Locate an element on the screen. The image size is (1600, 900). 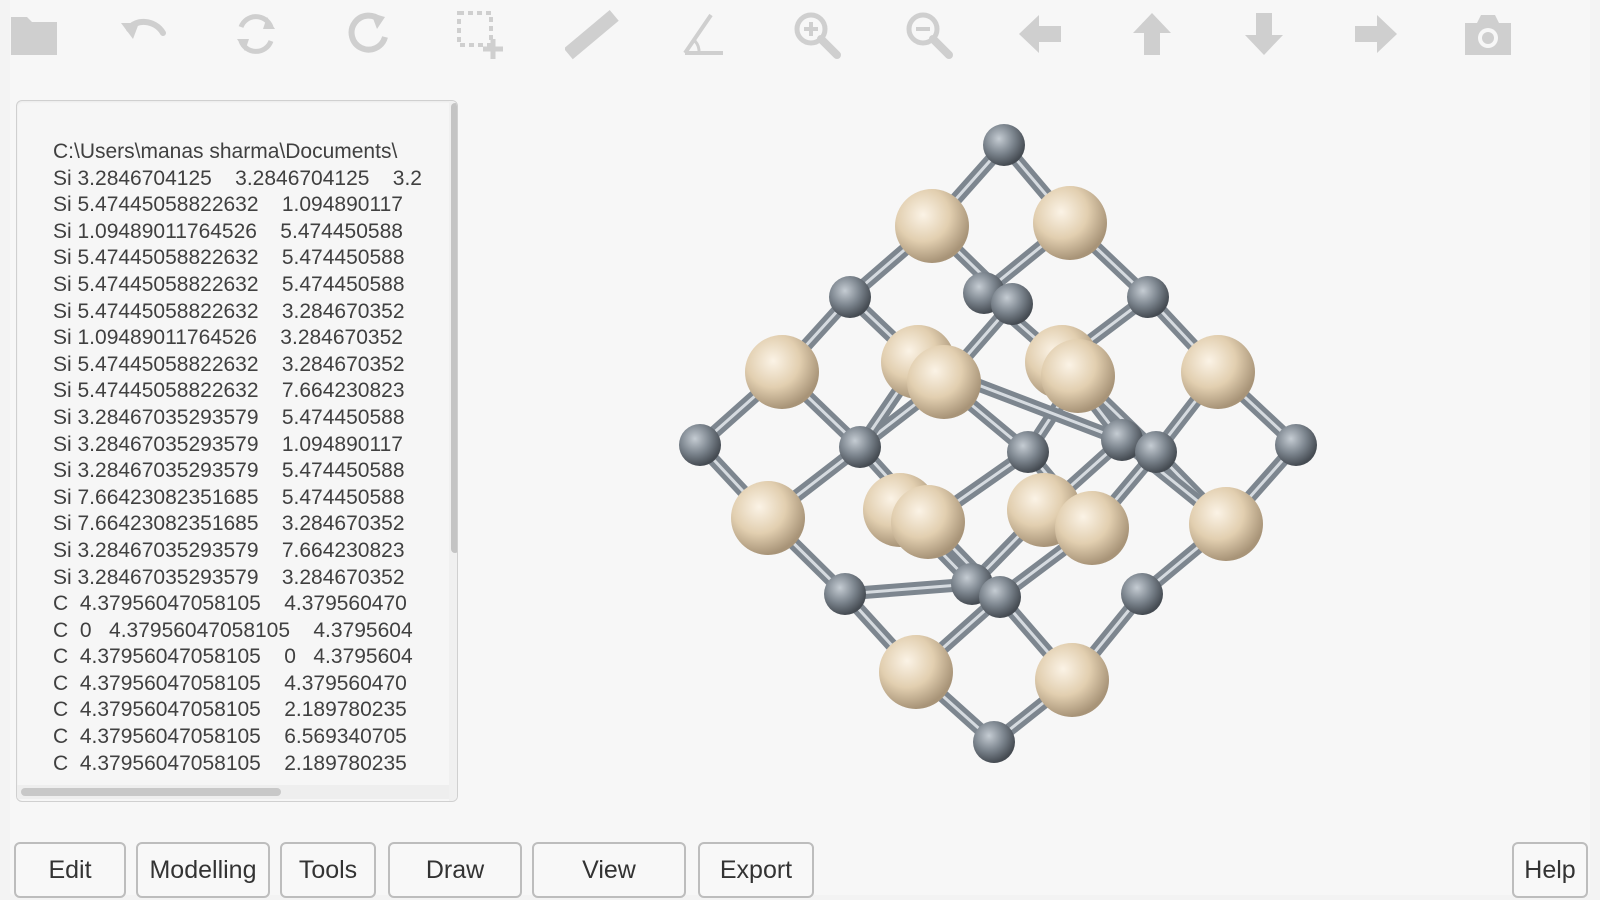
zoom-out-icon is located at coordinates (929, 35).